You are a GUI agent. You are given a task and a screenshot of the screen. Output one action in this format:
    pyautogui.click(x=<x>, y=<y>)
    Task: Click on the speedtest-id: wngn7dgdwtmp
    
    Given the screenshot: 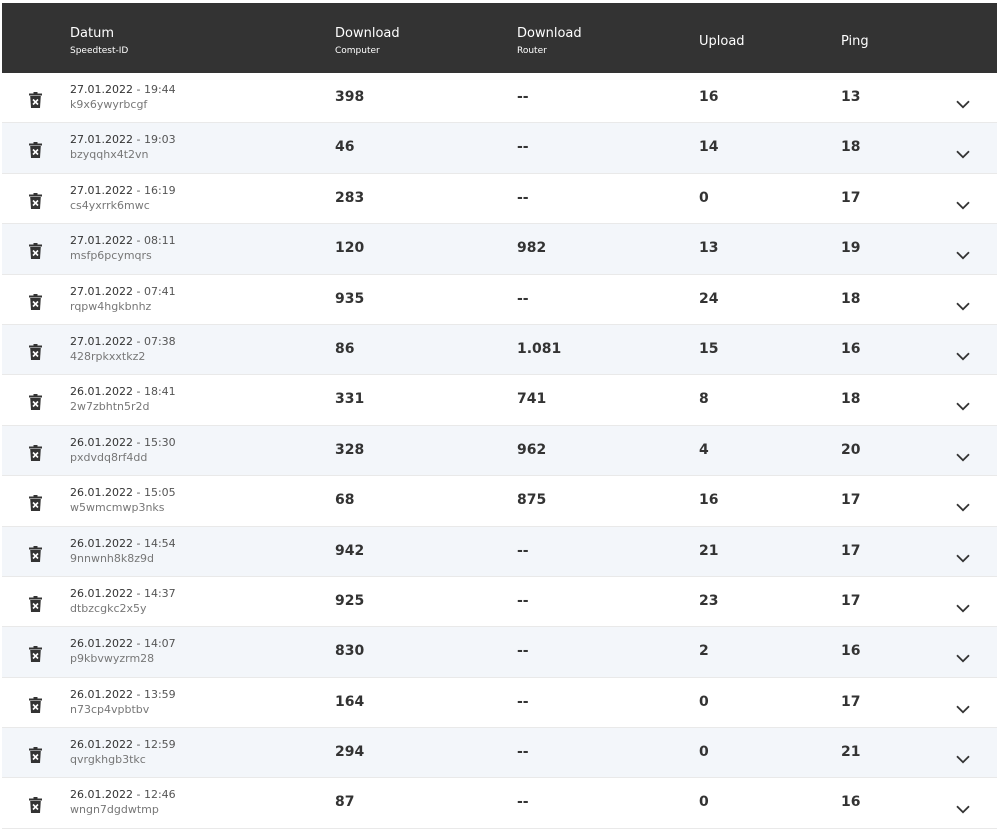 What is the action you would take?
    pyautogui.click(x=114, y=810)
    